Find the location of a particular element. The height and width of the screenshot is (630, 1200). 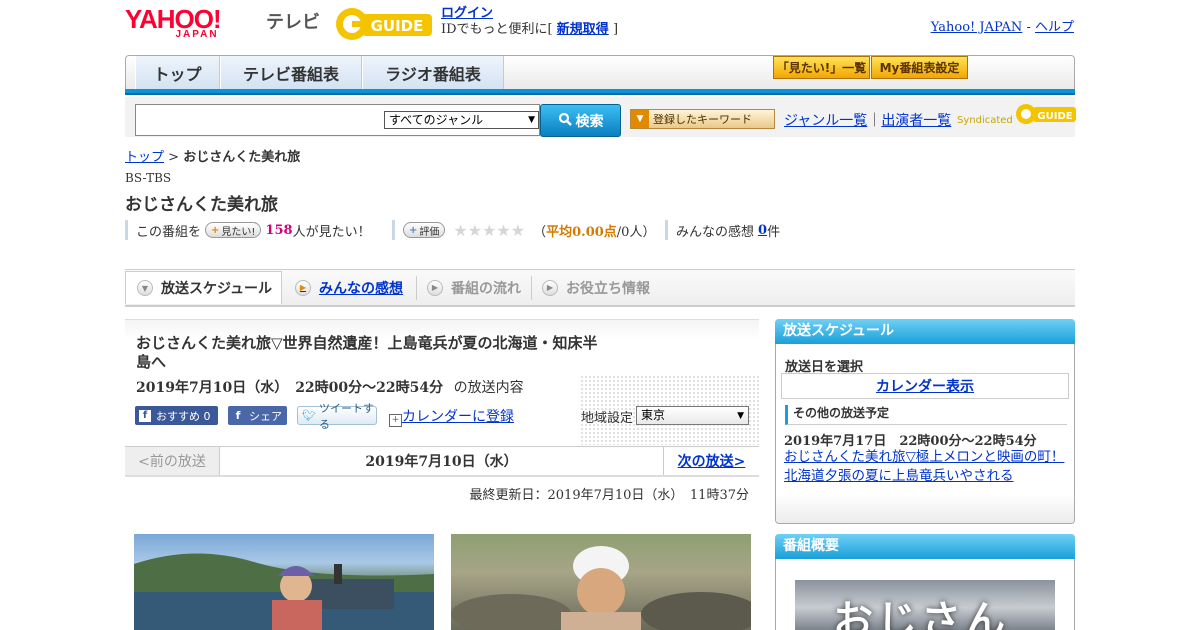

rate-button: + 評価 is located at coordinates (424, 230).